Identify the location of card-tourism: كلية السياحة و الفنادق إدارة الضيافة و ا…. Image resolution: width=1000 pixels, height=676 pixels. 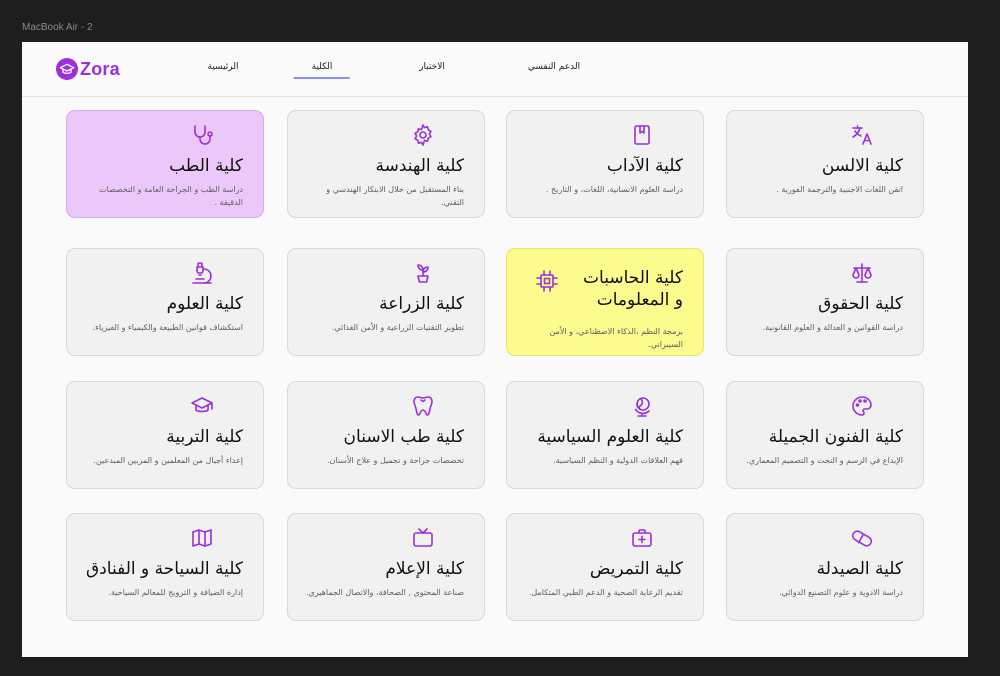
(165, 567).